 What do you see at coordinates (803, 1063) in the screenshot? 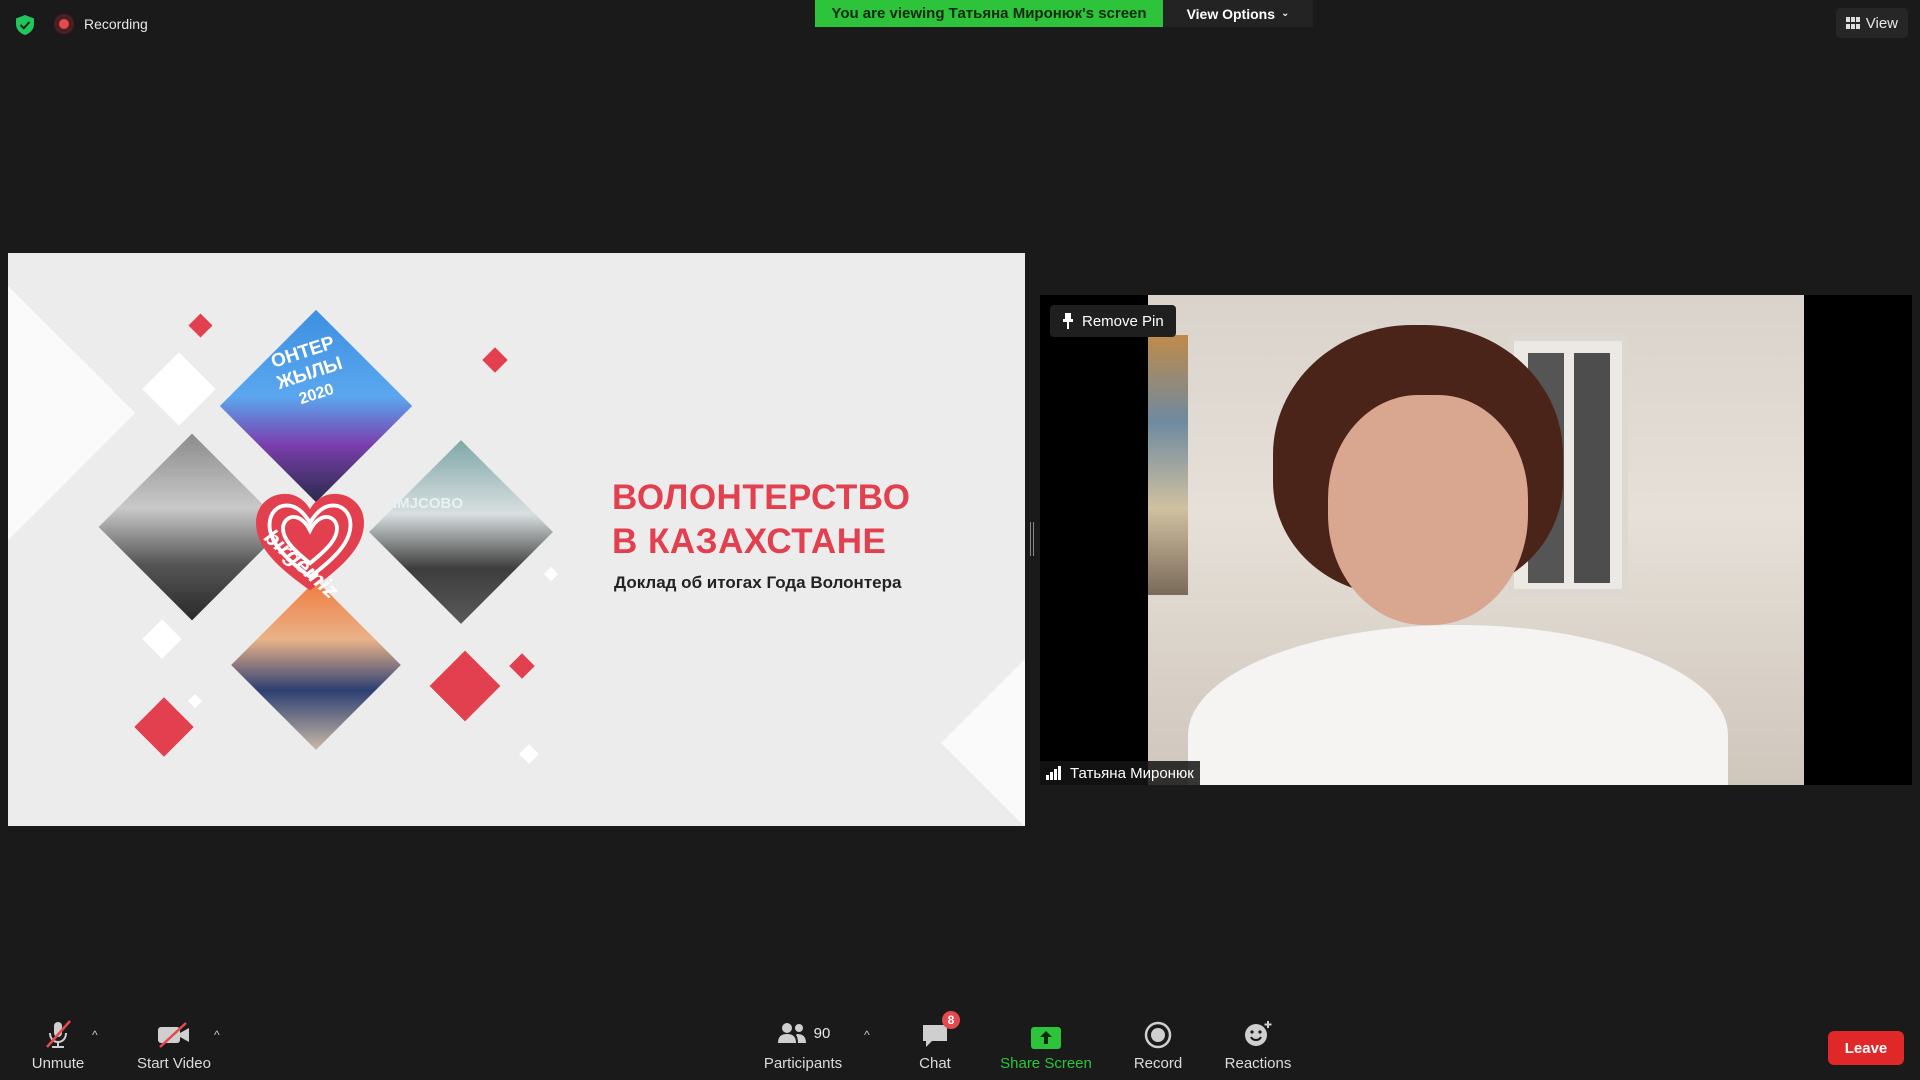
I see `participants-label: Participants` at bounding box center [803, 1063].